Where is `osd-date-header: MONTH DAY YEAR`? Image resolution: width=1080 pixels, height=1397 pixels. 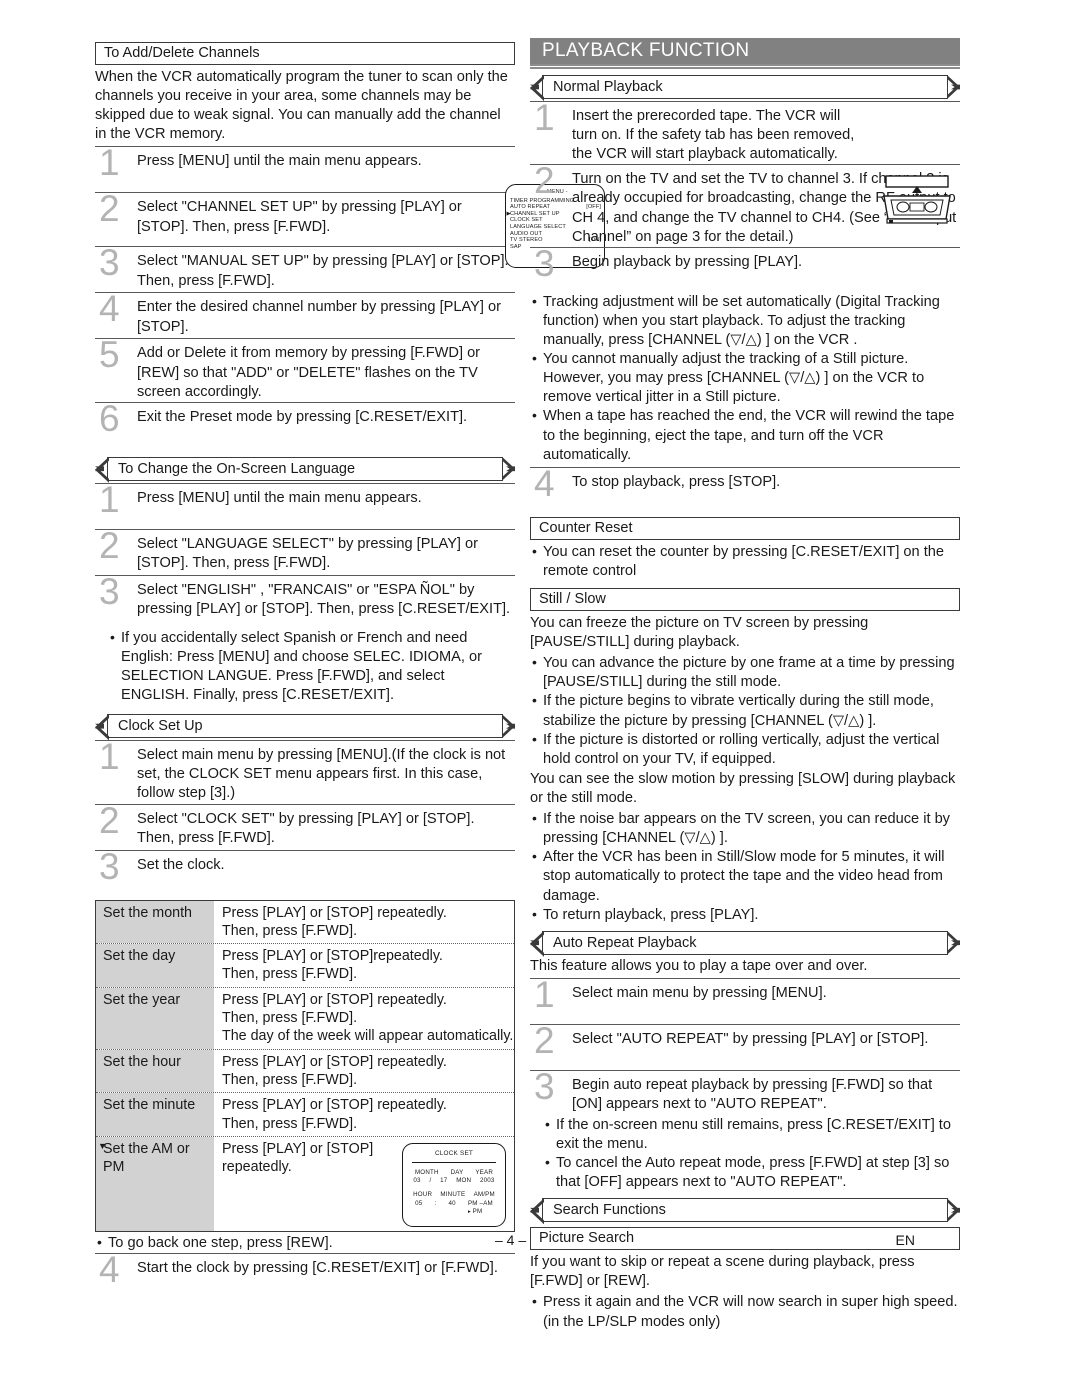 osd-date-header: MONTH DAY YEAR is located at coordinates (454, 1172).